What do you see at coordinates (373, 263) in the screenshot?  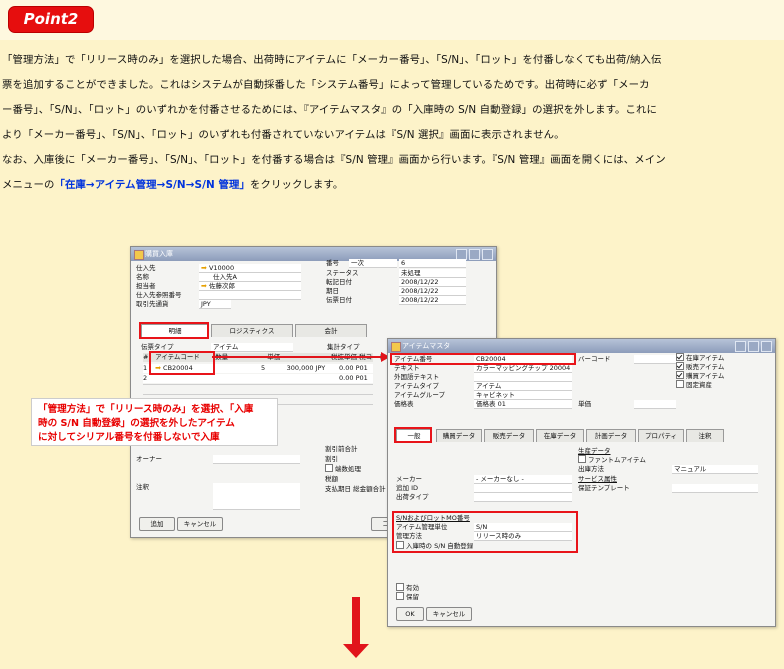 I see `series-select: 一次` at bounding box center [373, 263].